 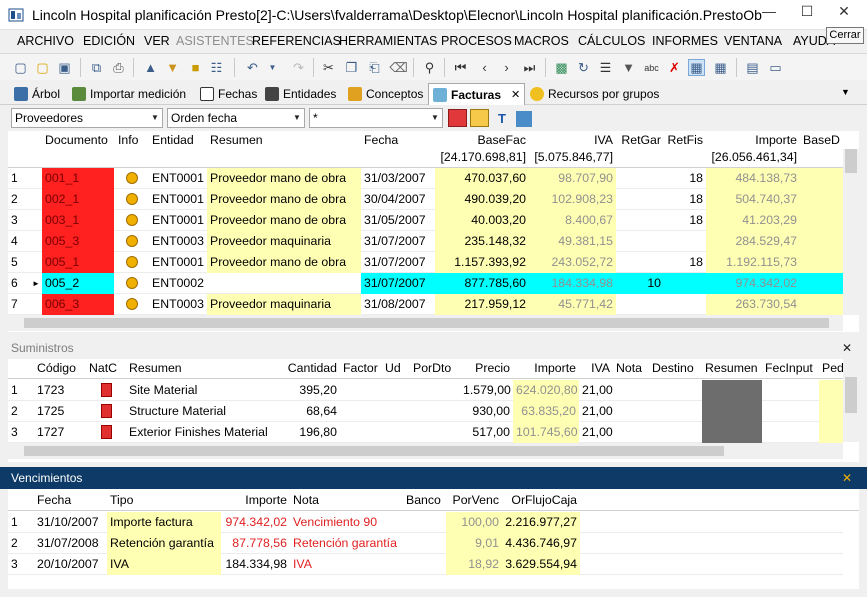 I want to click on col-info: Info, so click(x=132, y=141).